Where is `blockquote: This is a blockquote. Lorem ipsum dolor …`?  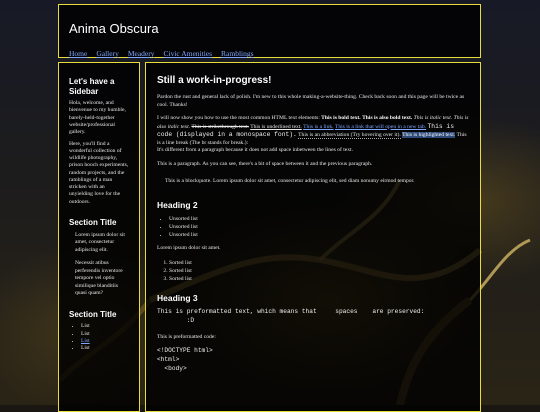 blockquote: This is a blockquote. Lorem ipsum dolor … is located at coordinates (290, 181).